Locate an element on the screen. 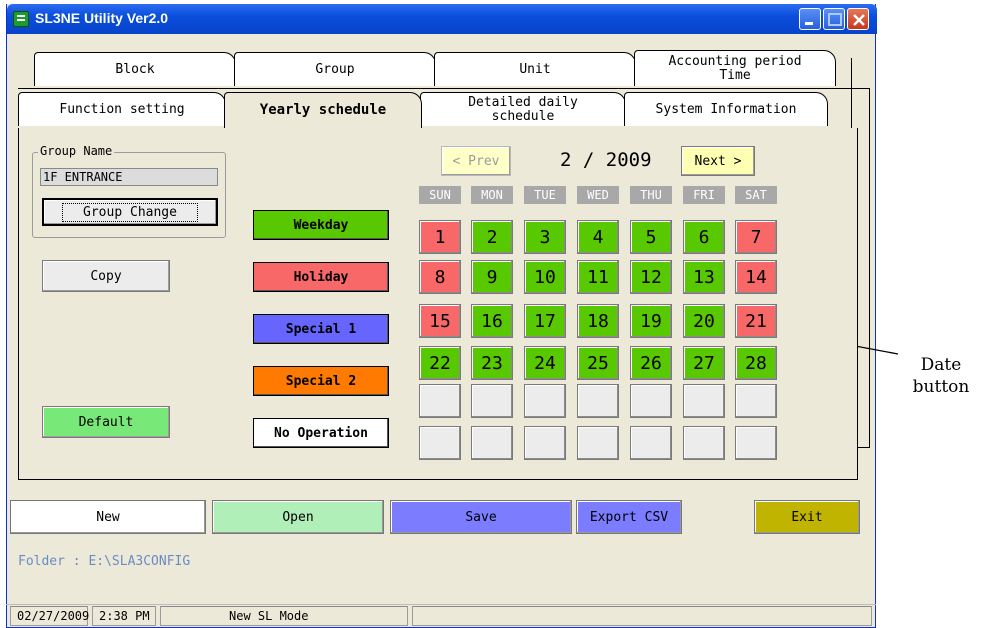 This screenshot has height=628, width=987. date-button-20: 20 is located at coordinates (704, 321).